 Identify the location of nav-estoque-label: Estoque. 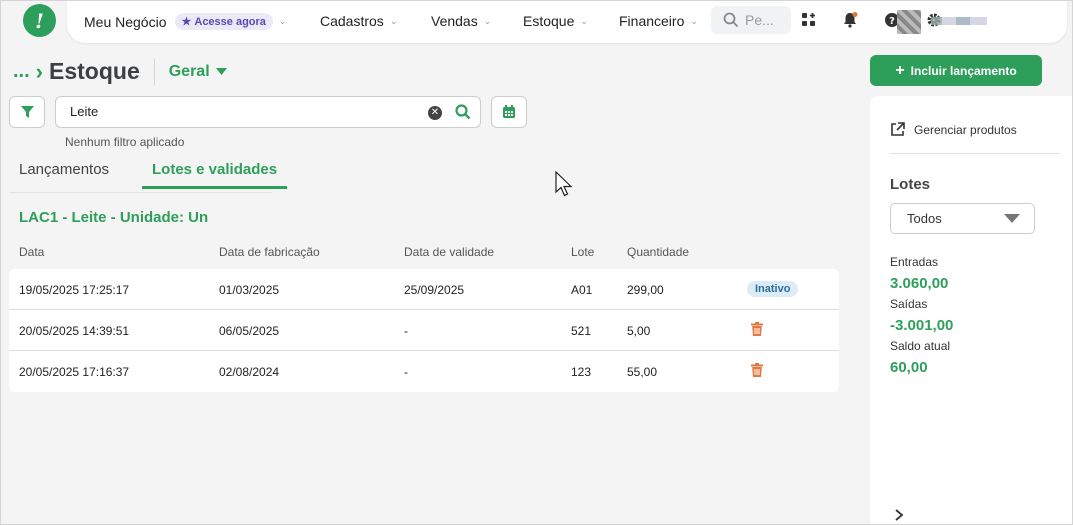
(549, 21).